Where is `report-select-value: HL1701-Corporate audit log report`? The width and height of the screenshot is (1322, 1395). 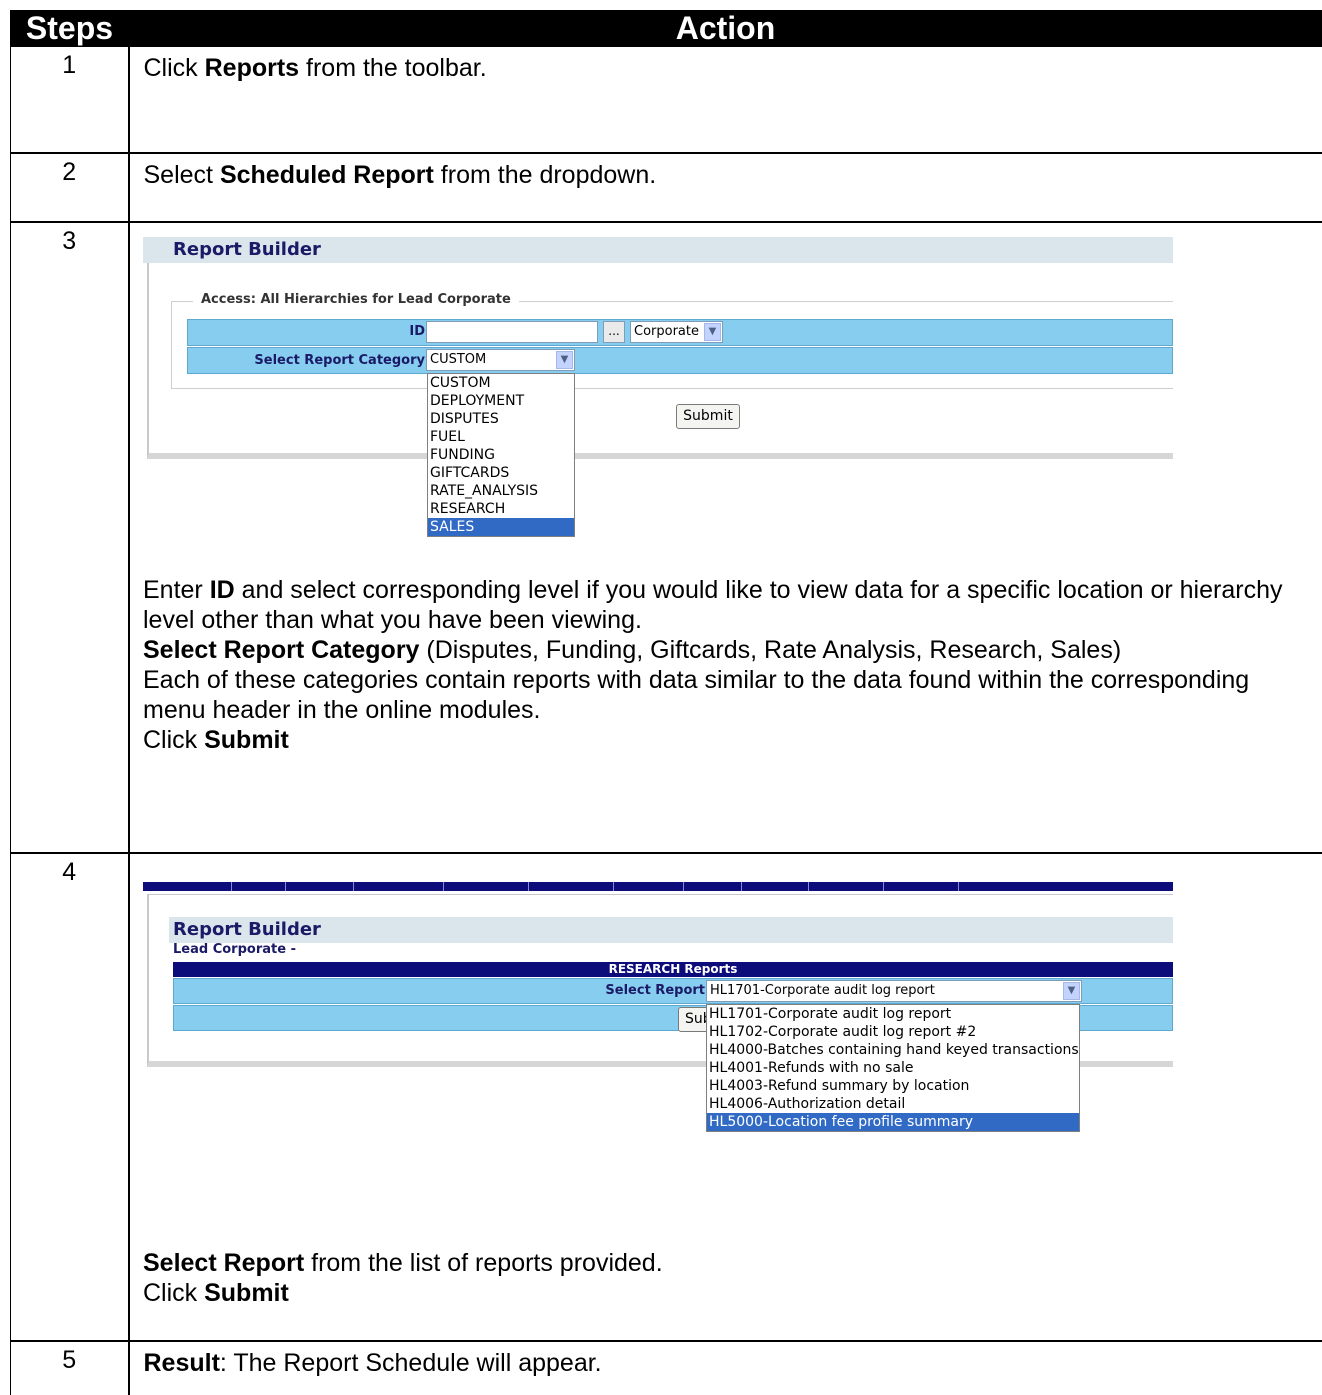 report-select-value: HL1701-Corporate audit log report is located at coordinates (822, 990).